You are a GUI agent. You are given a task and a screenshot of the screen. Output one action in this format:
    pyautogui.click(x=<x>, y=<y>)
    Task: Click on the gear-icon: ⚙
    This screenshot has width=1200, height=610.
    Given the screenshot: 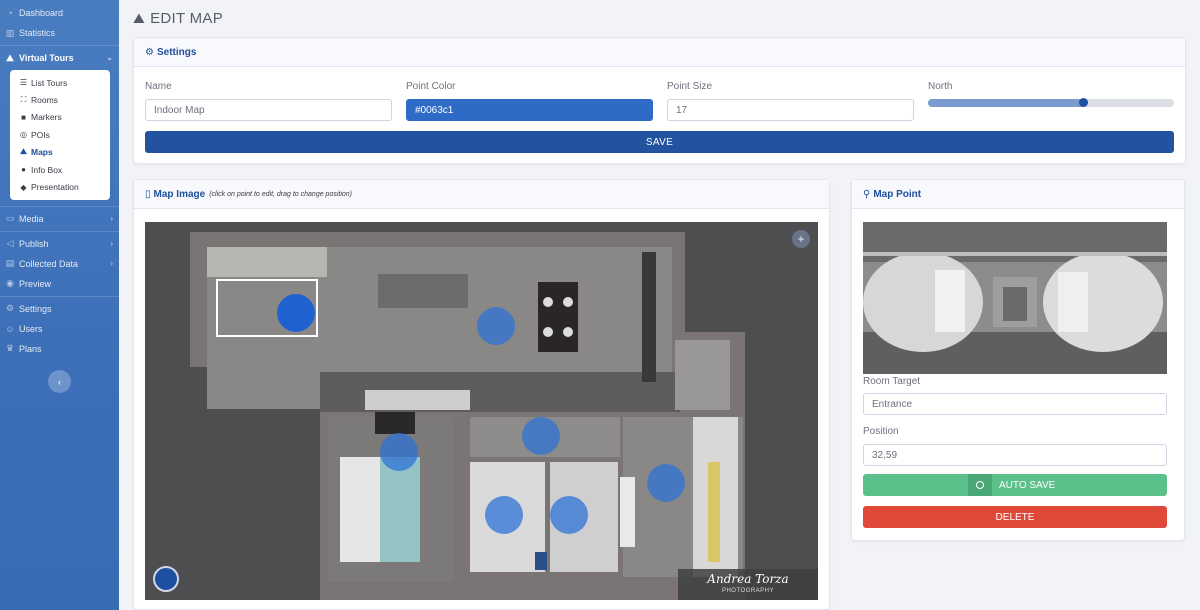 What is the action you would take?
    pyautogui.click(x=149, y=52)
    